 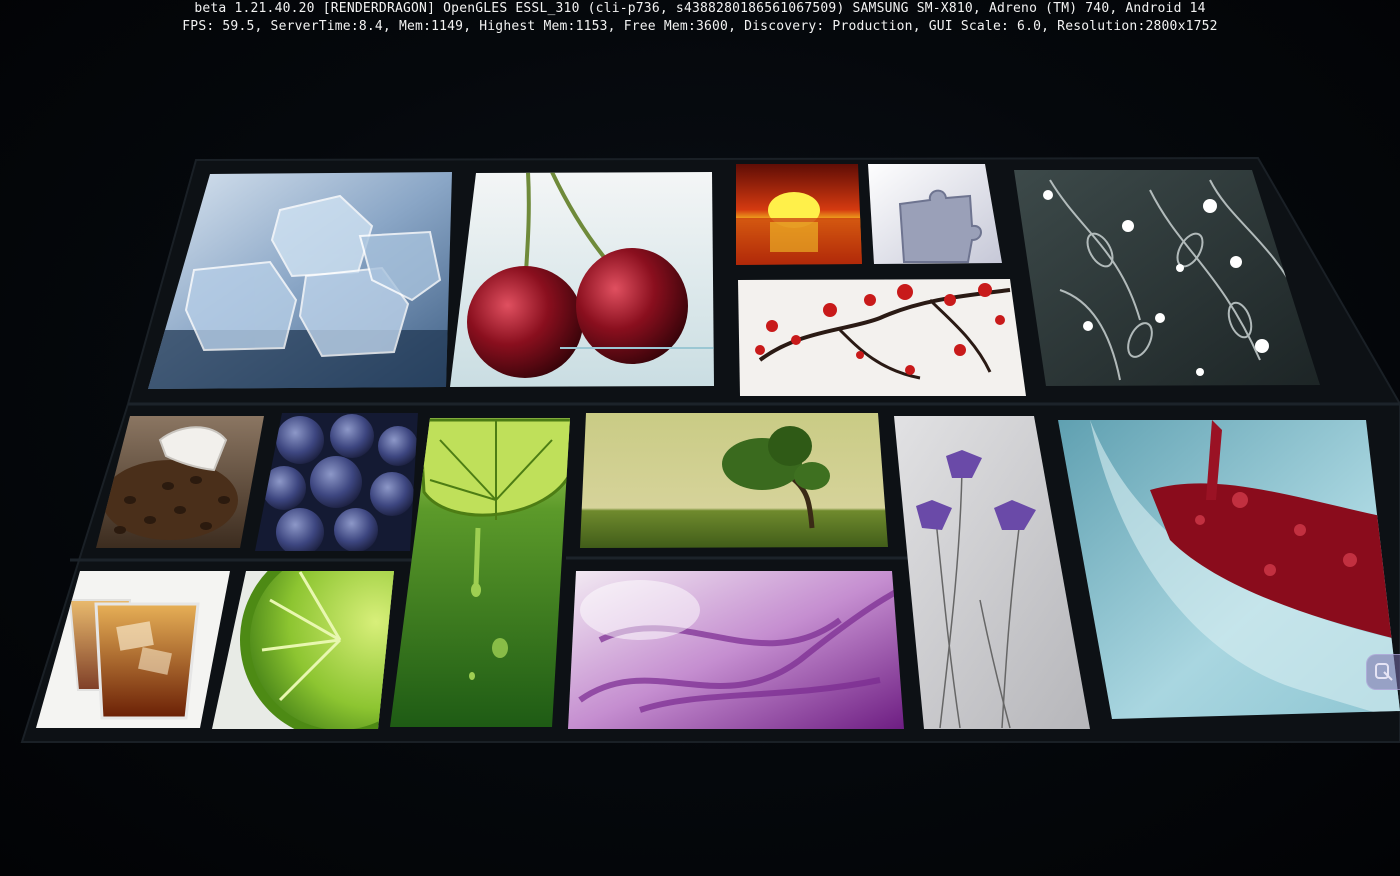 What do you see at coordinates (936, 215) in the screenshot?
I see `painting-puzzle` at bounding box center [936, 215].